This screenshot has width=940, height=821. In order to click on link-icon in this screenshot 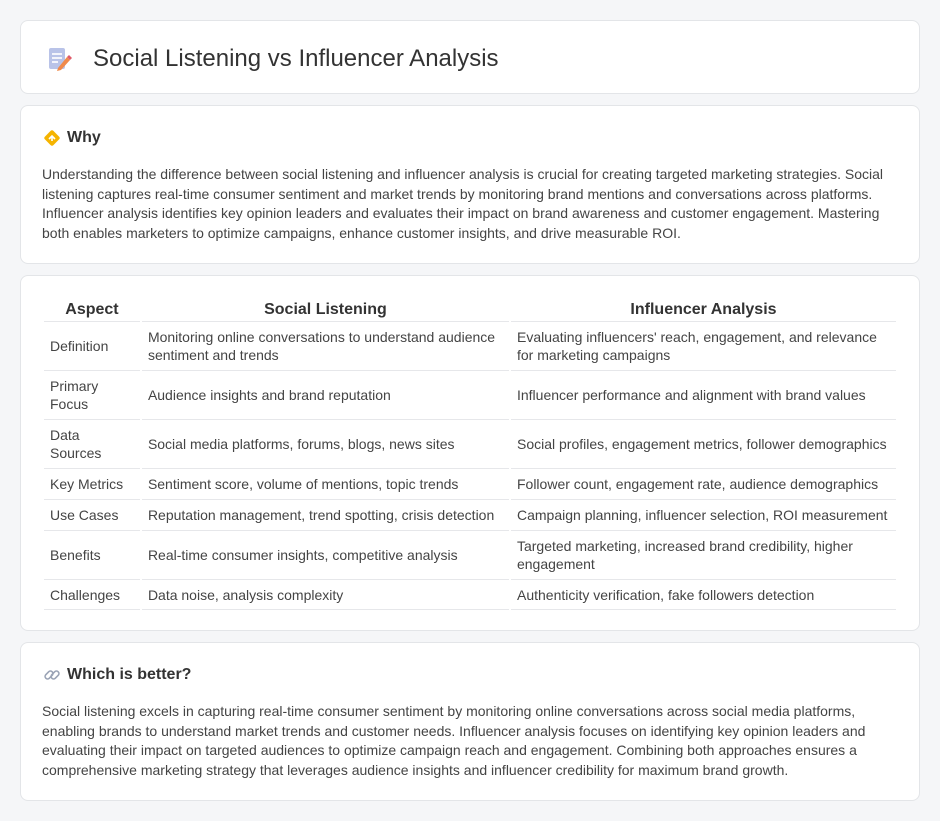, I will do `click(52, 675)`.